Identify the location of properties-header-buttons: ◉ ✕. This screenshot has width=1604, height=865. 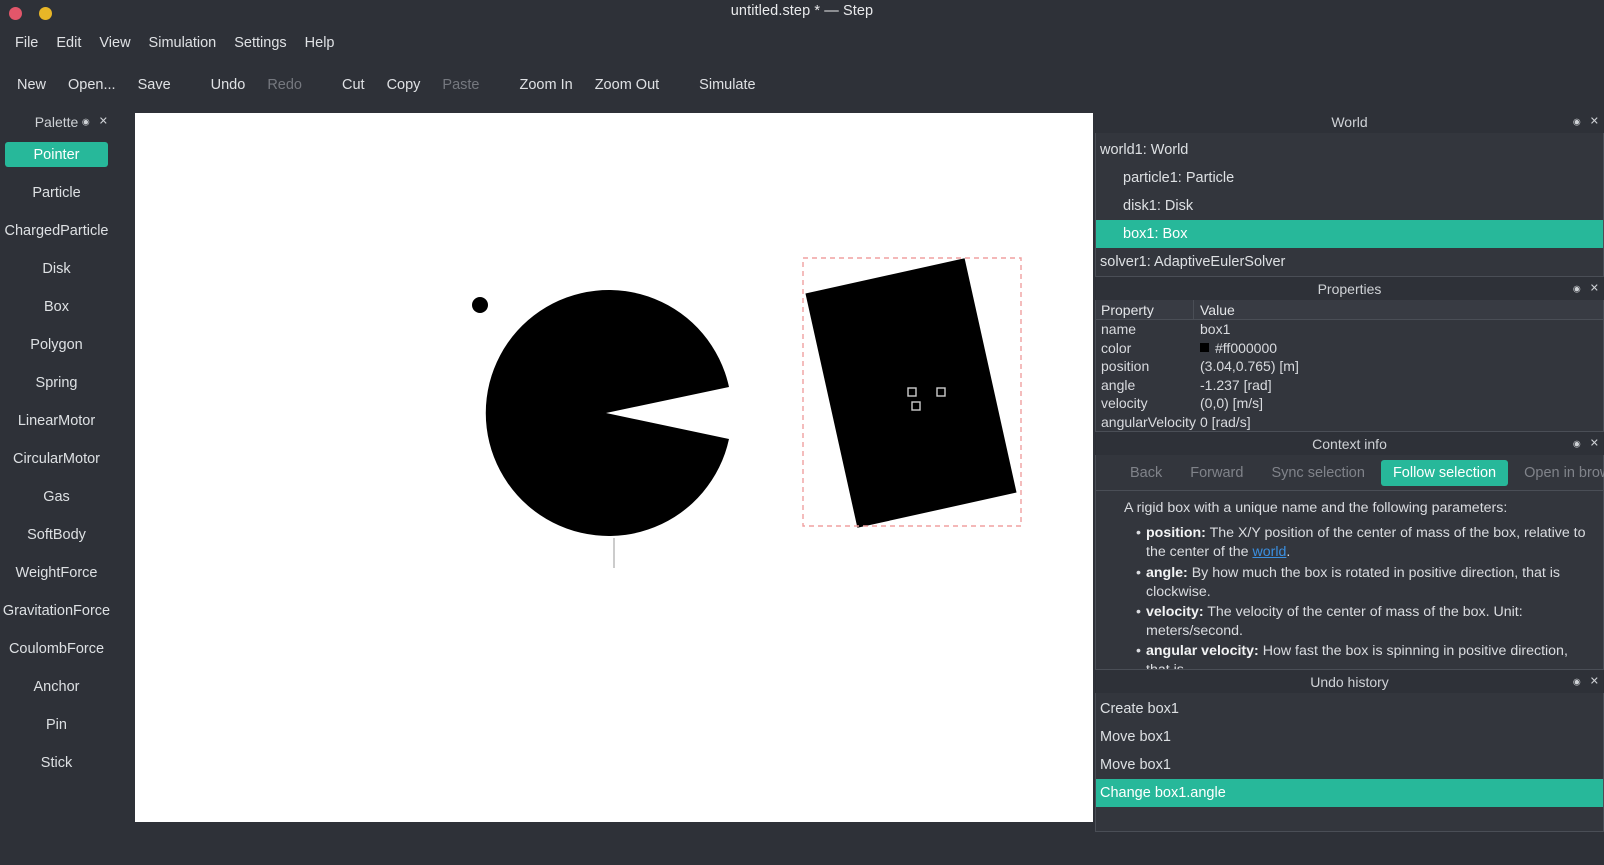
(1586, 288).